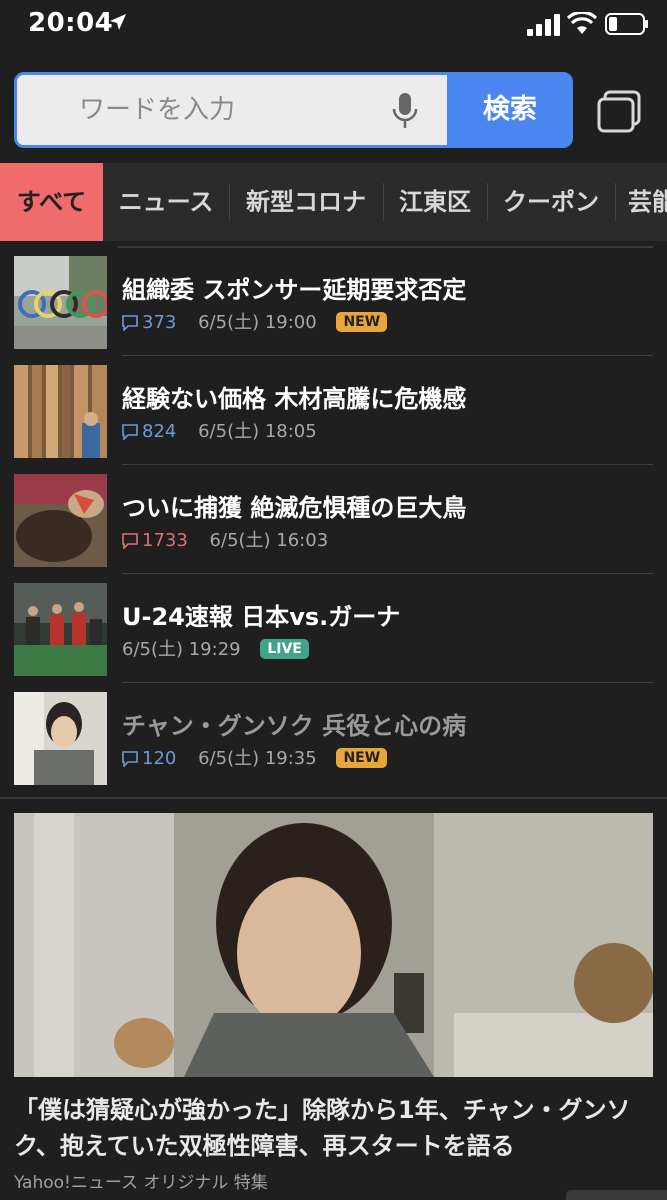 The image size is (667, 1200). I want to click on cellular-signal-icon, so click(543, 25).